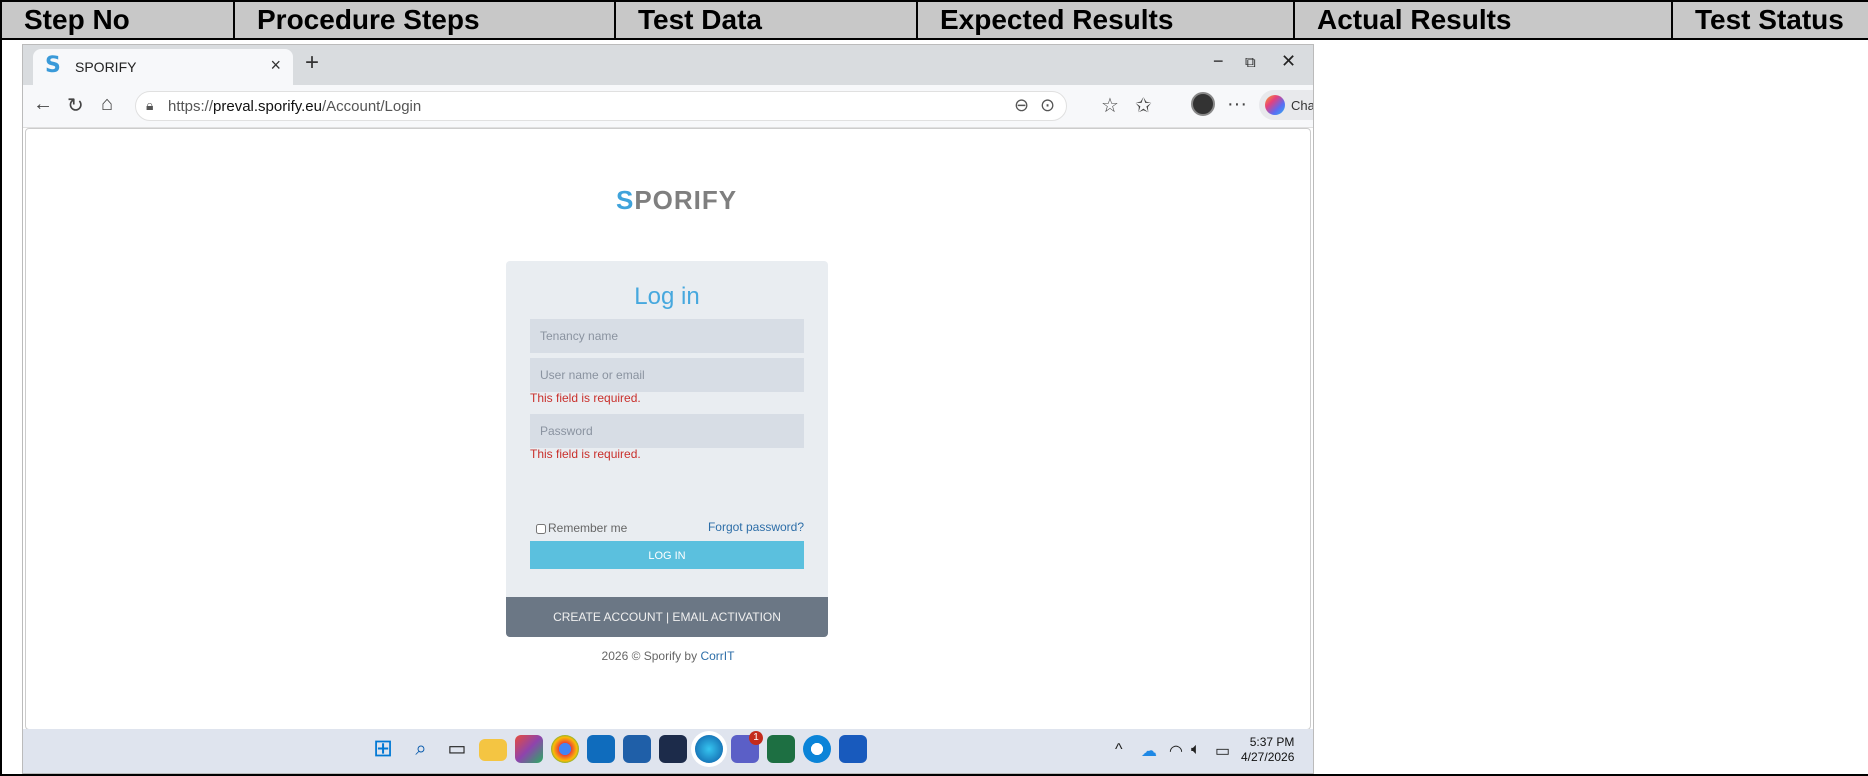 The image size is (1868, 776). I want to click on file-explorer-icon, so click(493, 750).